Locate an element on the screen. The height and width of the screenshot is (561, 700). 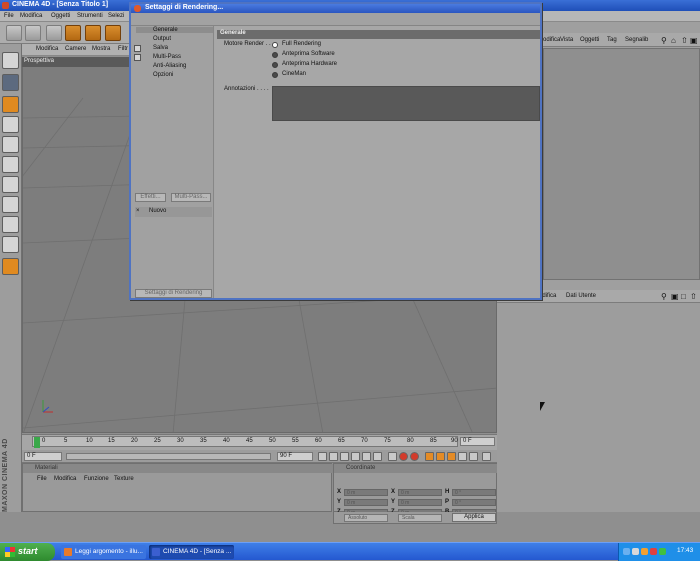
nav-anti-aliasing: Anti-Aliasing is located at coordinates (169, 66).